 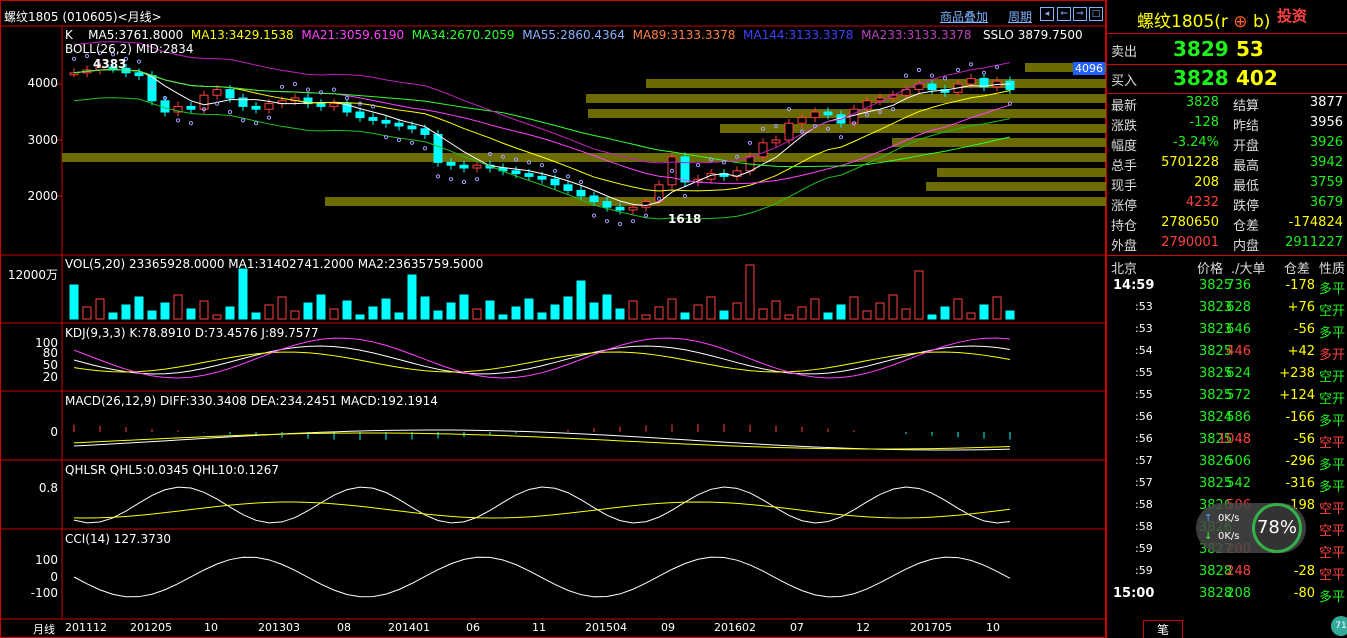 I want to click on tick-row: 15:00 3828 208 -80 多平, so click(x=1228, y=597).